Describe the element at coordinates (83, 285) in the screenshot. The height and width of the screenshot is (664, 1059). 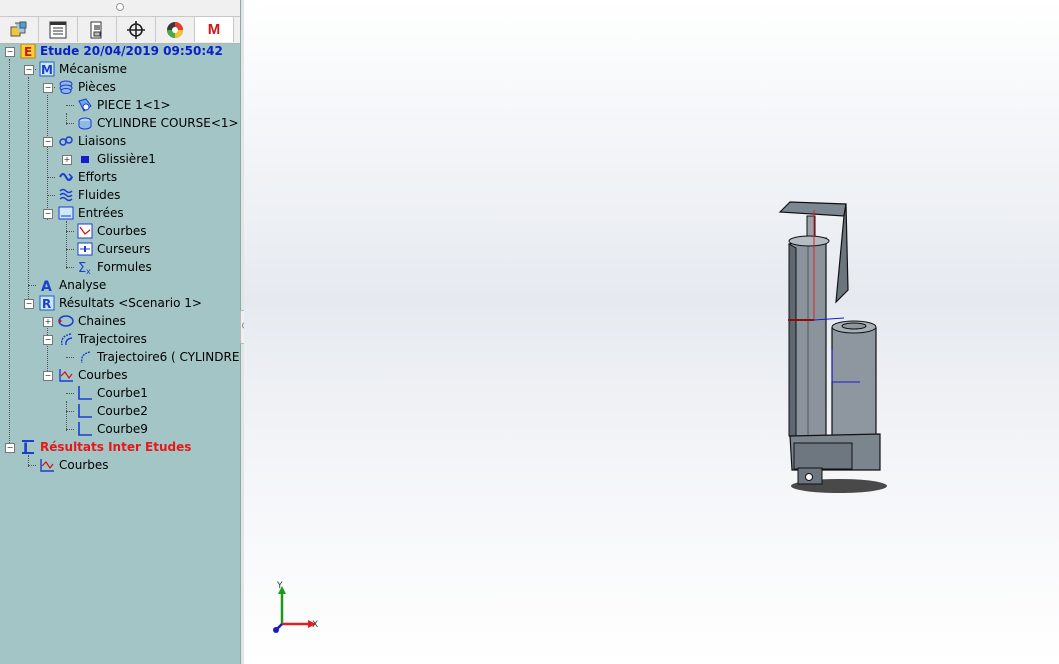
I see `analysis-label: Analyse` at that location.